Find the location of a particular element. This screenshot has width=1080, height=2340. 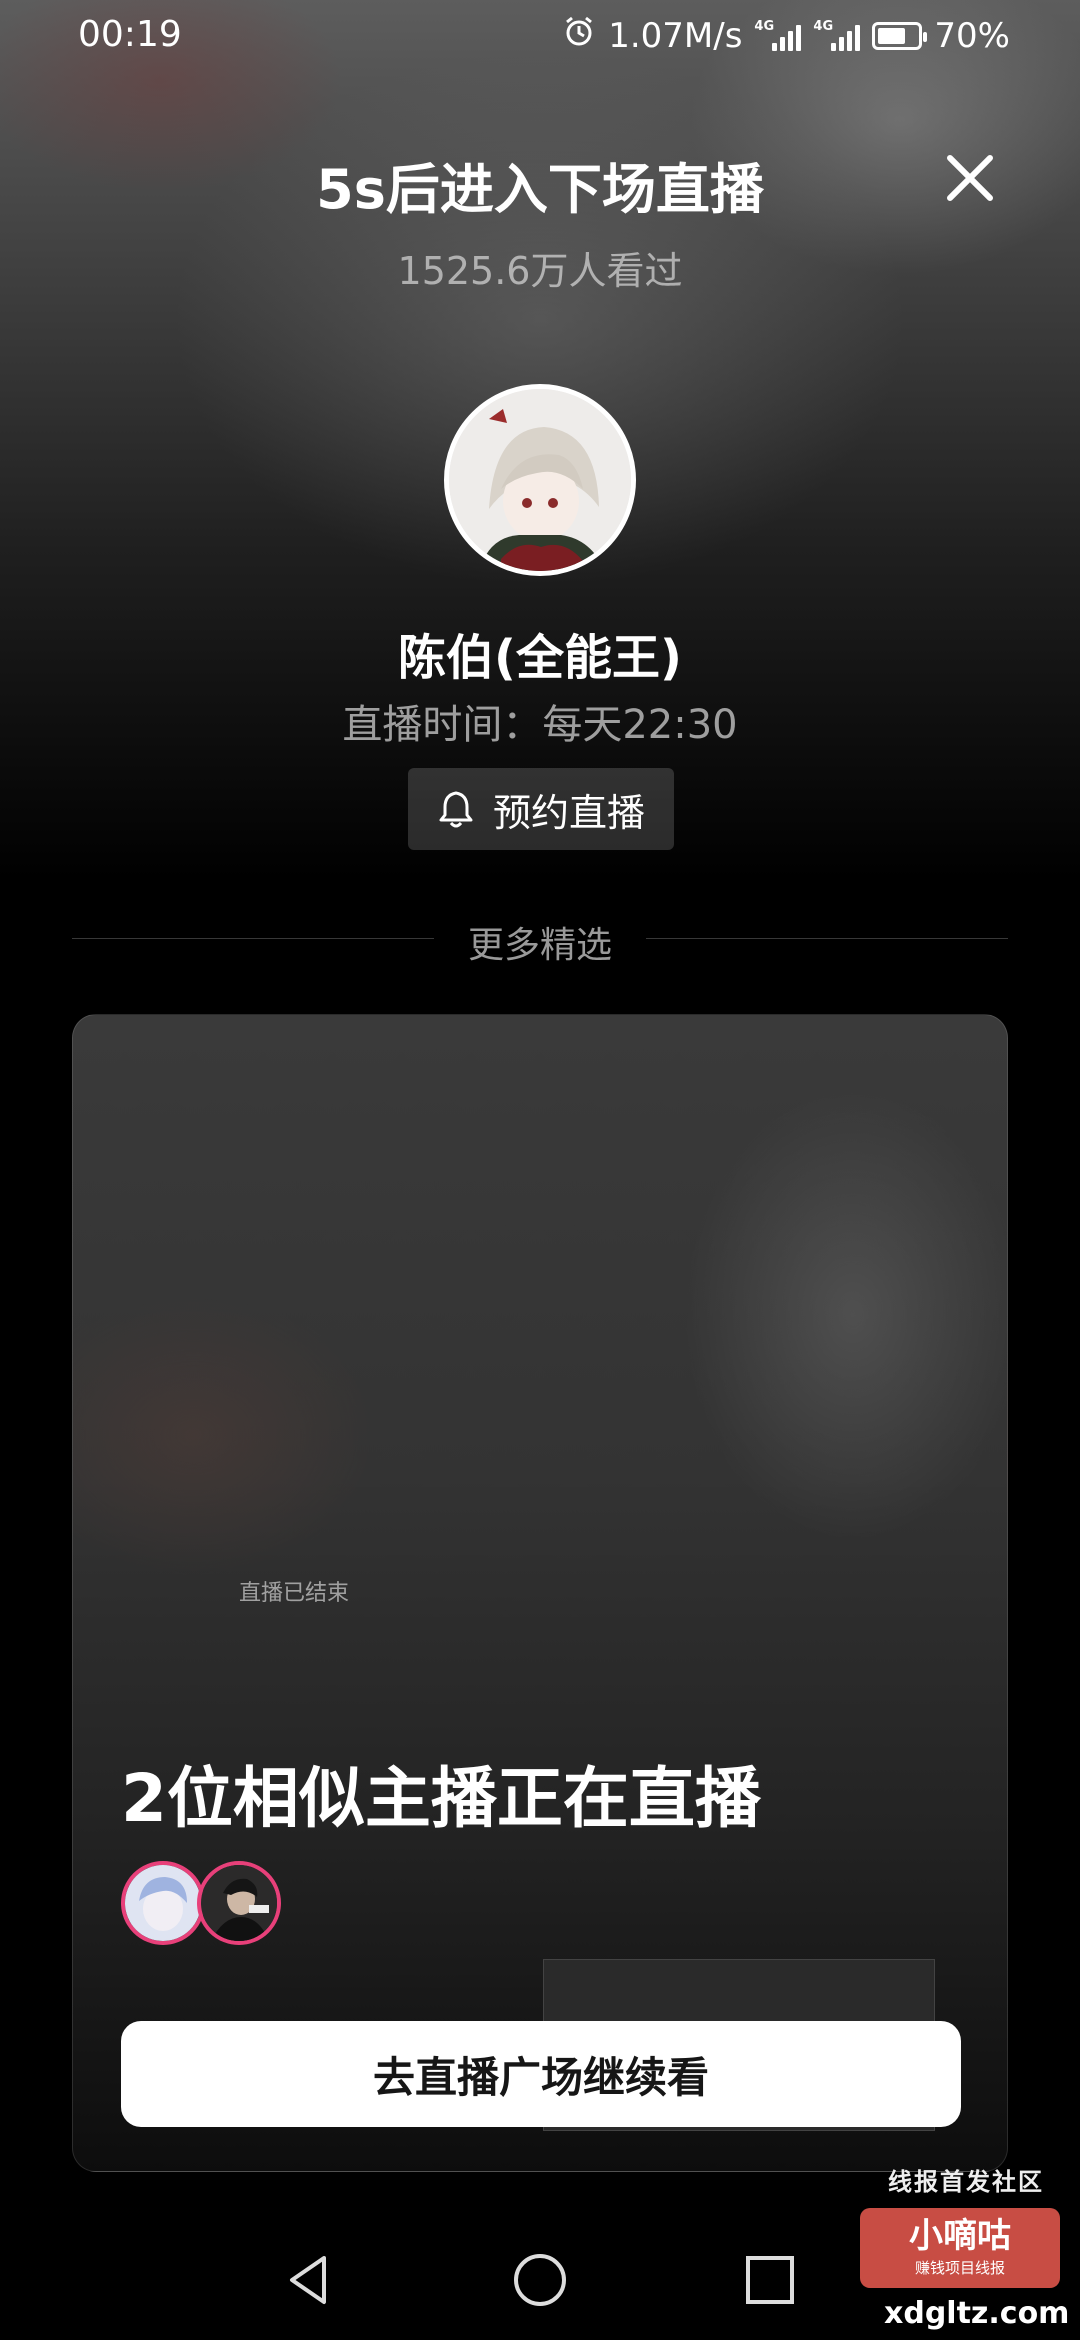

watermark-text: 线报首发社区 is located at coordinates (966, 2182).